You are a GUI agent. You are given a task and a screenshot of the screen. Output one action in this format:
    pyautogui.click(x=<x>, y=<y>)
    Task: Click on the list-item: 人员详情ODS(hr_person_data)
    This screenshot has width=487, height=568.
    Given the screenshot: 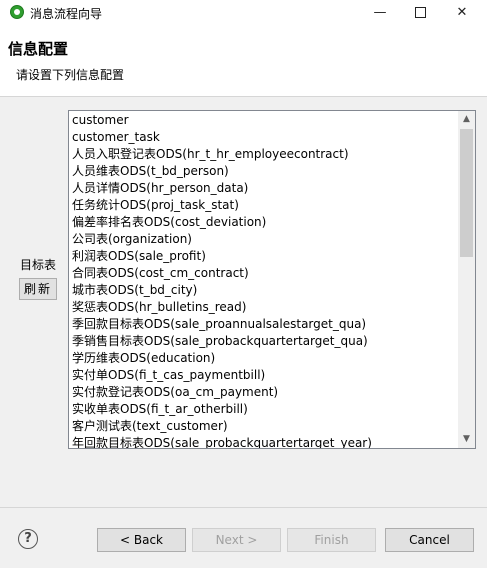 What is the action you would take?
    pyautogui.click(x=264, y=188)
    